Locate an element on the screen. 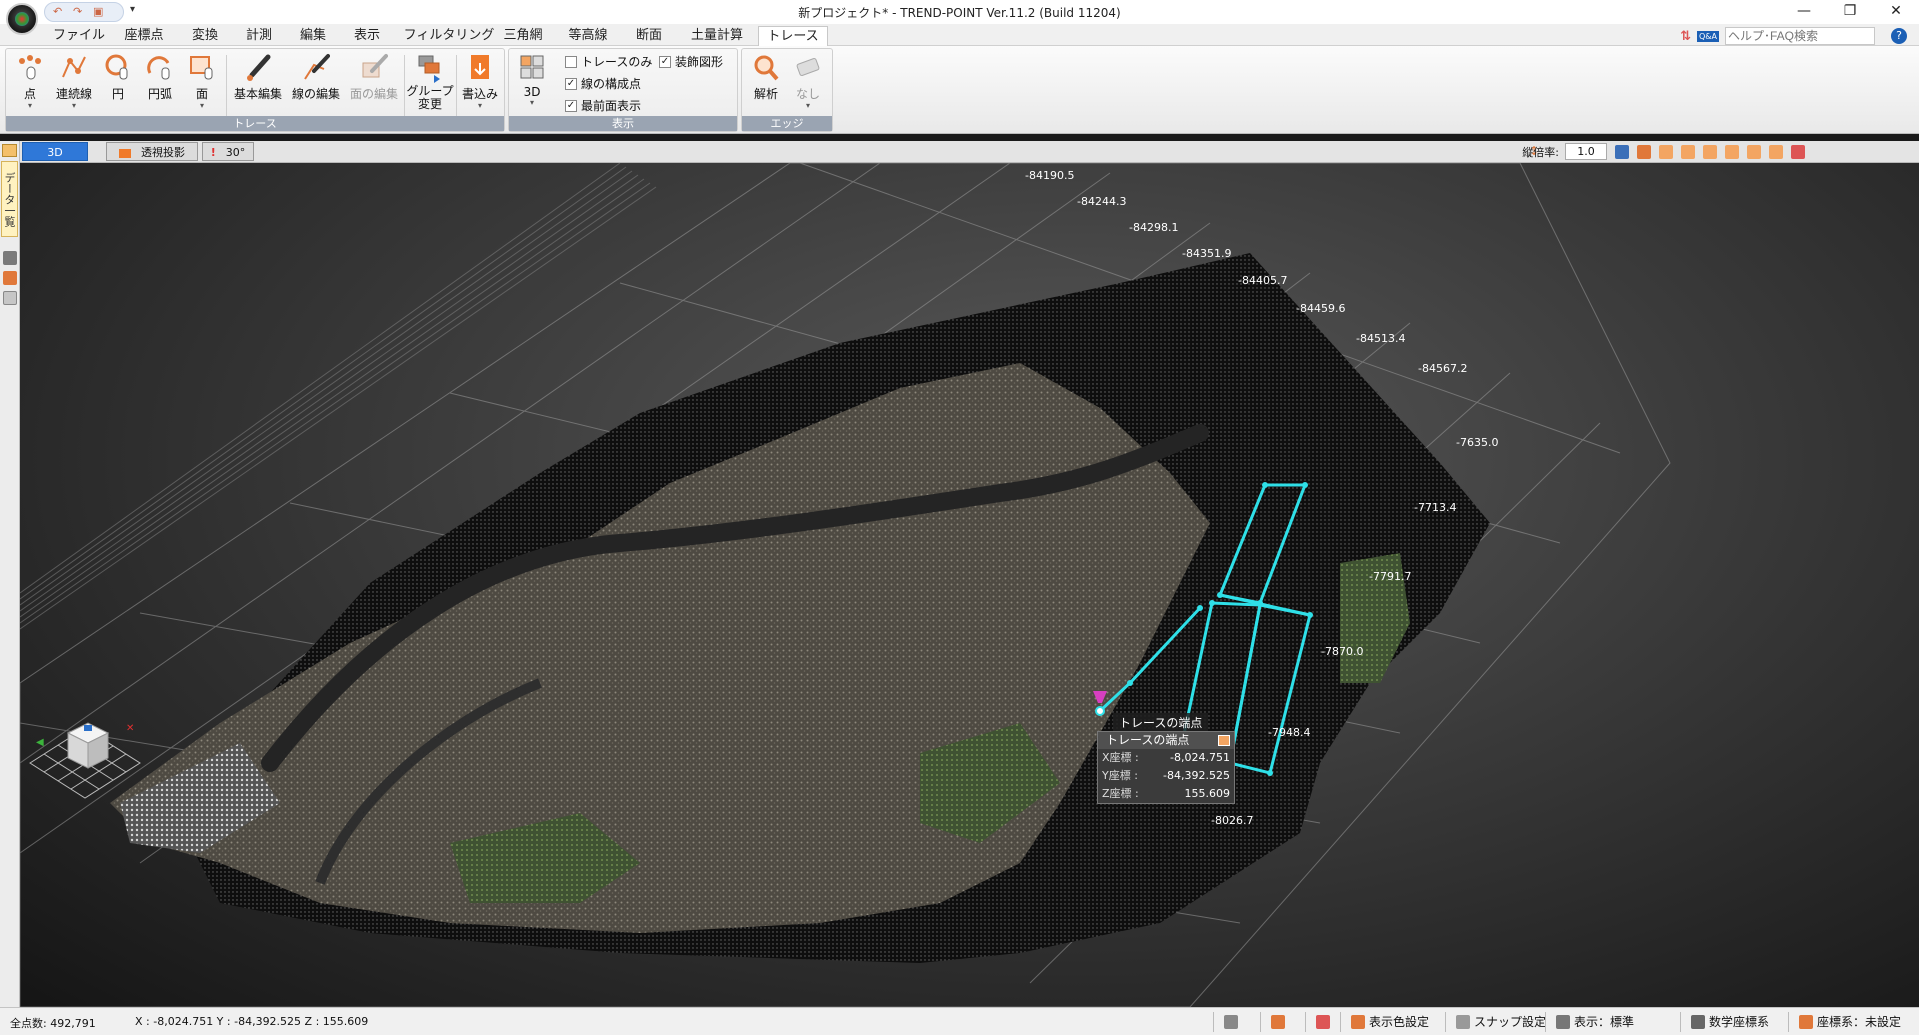 This screenshot has width=1919, height=1035. view-3d-button: 3D ▾ is located at coordinates (532, 80).